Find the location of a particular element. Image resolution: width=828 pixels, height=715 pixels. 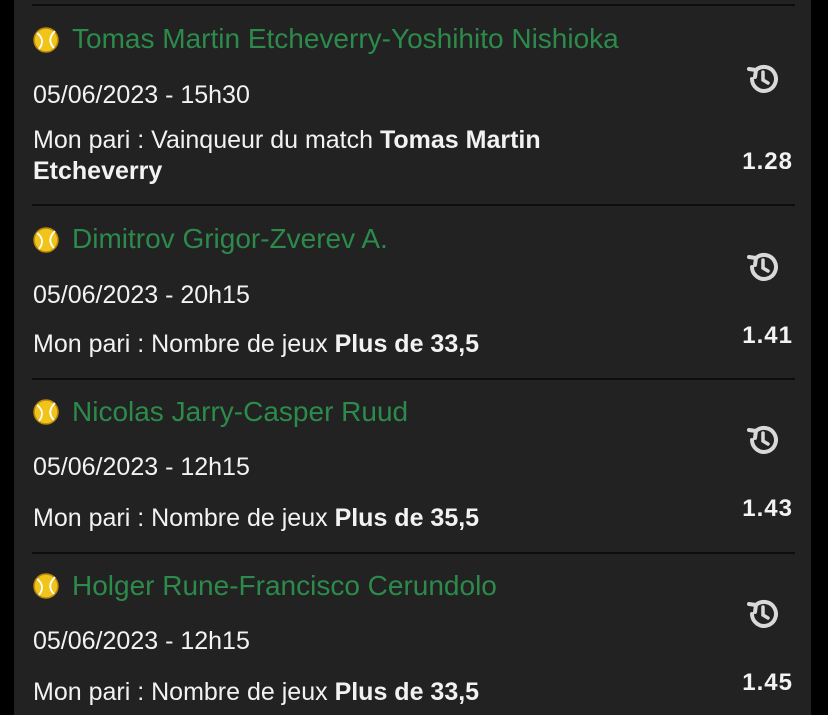

bet-market: Vainqueur du match is located at coordinates (262, 140).